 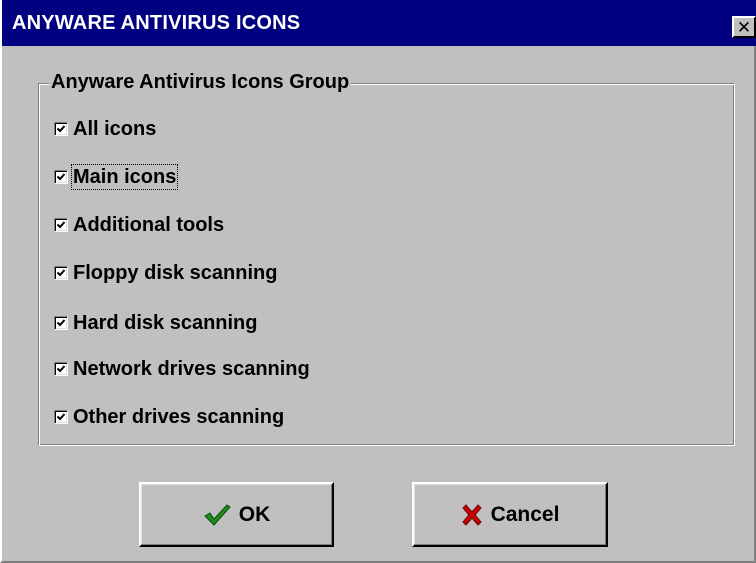 What do you see at coordinates (124, 177) in the screenshot?
I see `checkbox-label: Main icons` at bounding box center [124, 177].